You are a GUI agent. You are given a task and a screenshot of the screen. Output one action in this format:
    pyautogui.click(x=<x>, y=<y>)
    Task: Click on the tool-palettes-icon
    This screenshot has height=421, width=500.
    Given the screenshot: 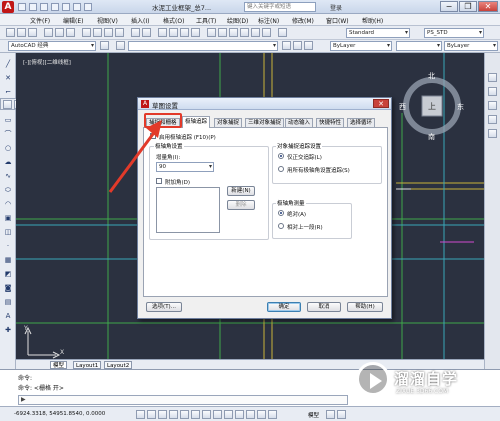 What is the action you would take?
    pyautogui.click(x=233, y=32)
    